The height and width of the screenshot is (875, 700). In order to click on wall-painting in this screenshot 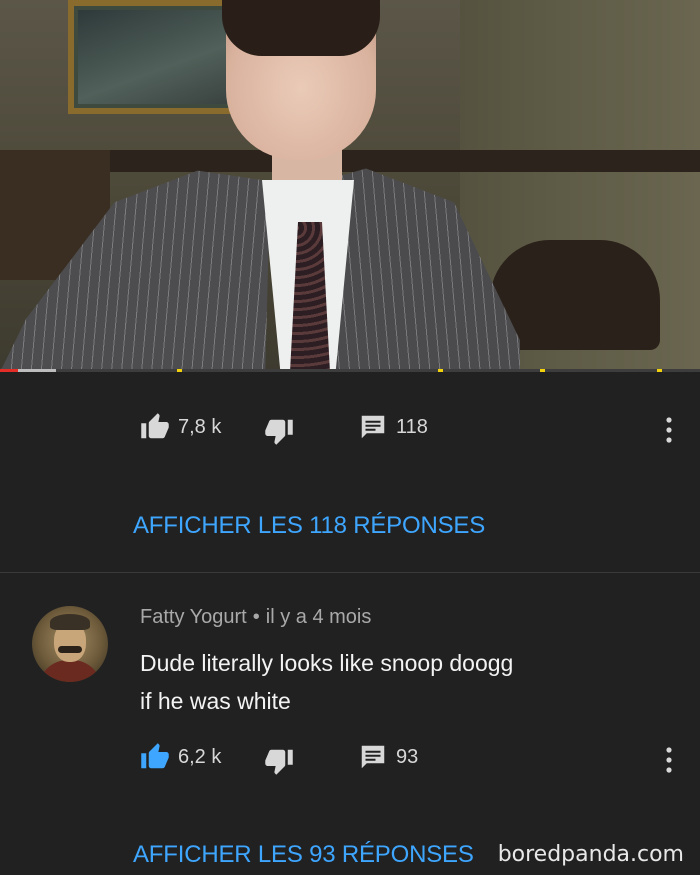, I will do `click(154, 57)`.